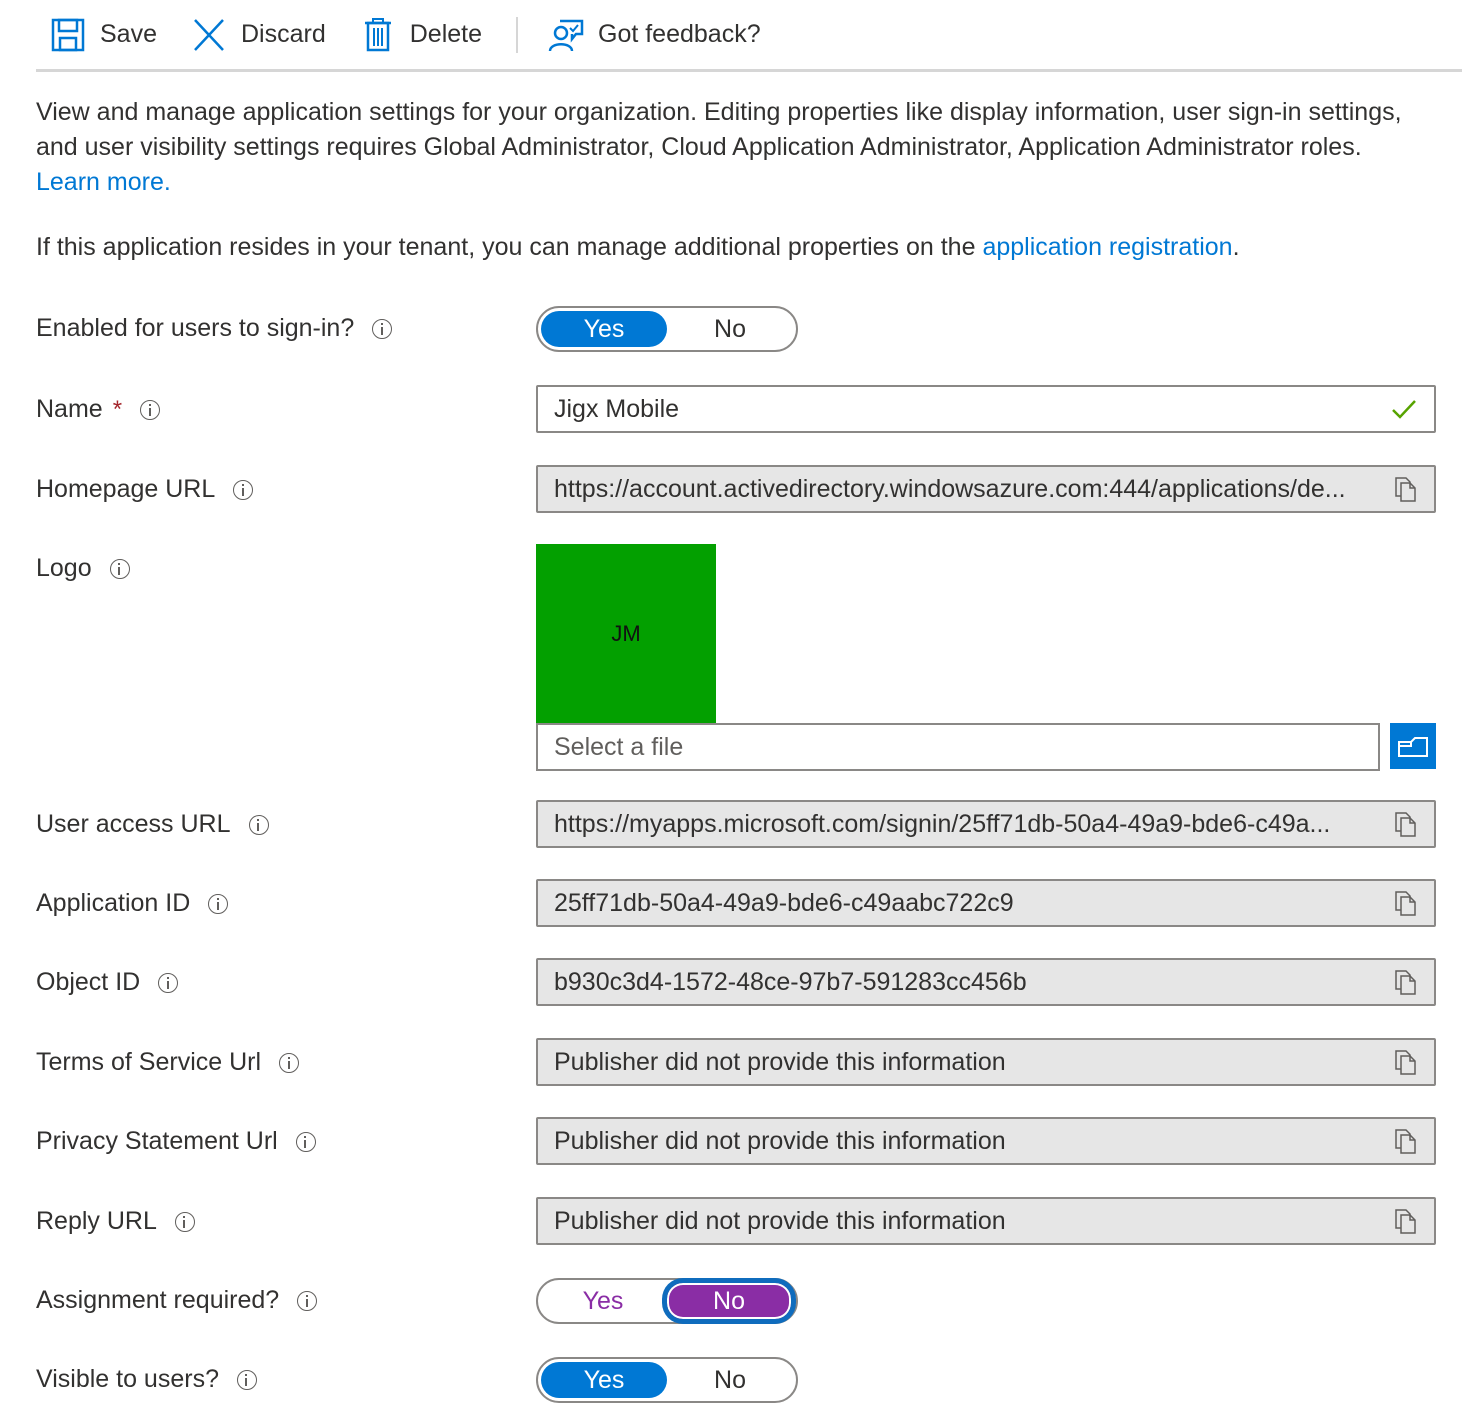 The height and width of the screenshot is (1426, 1462). I want to click on visible-label: Visible to users?, so click(146, 1379).